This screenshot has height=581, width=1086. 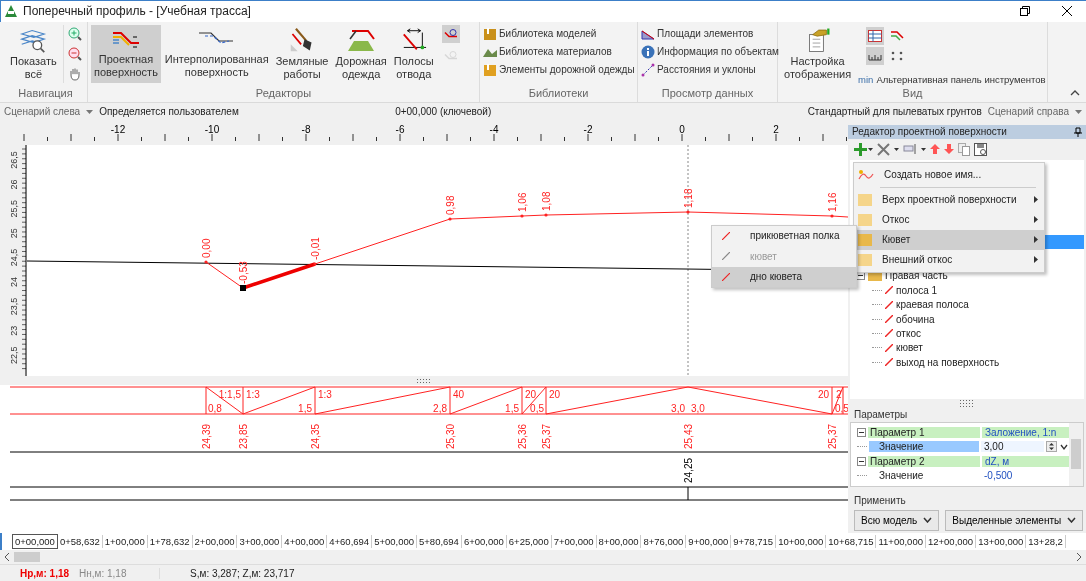 What do you see at coordinates (908, 333) in the screenshot?
I see `tree-item: откос` at bounding box center [908, 333].